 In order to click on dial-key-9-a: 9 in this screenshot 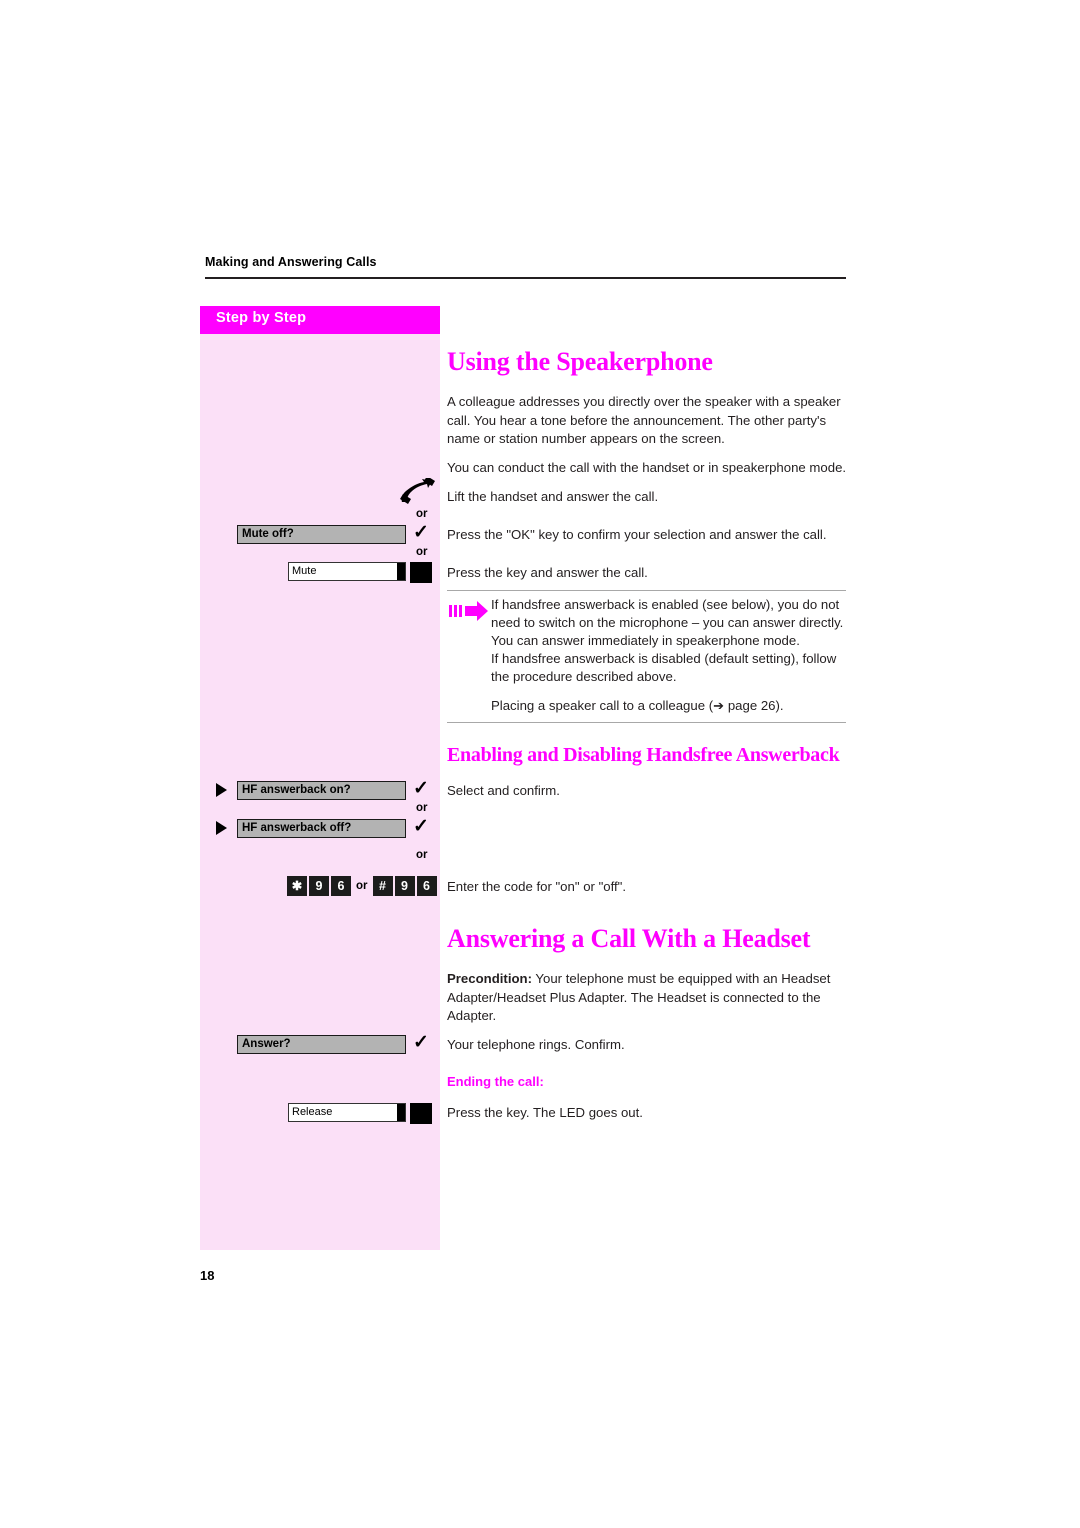, I will do `click(319, 886)`.